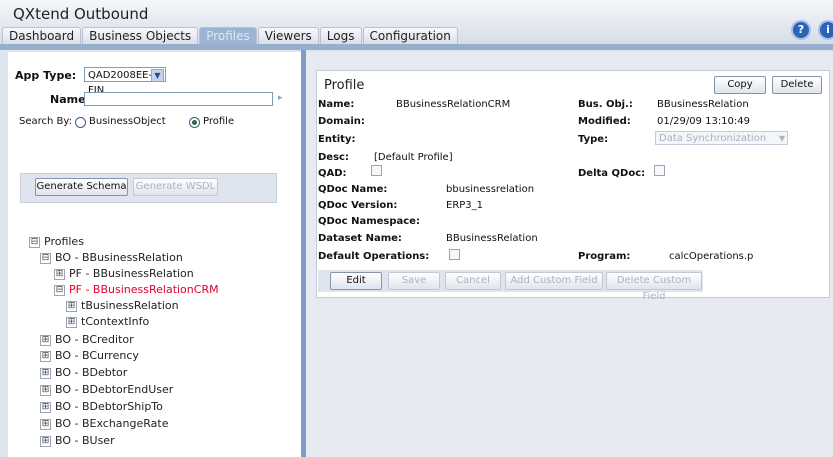 The image size is (833, 457). What do you see at coordinates (131, 273) in the screenshot?
I see `tree-node-label: PF - BBusinessRelation` at bounding box center [131, 273].